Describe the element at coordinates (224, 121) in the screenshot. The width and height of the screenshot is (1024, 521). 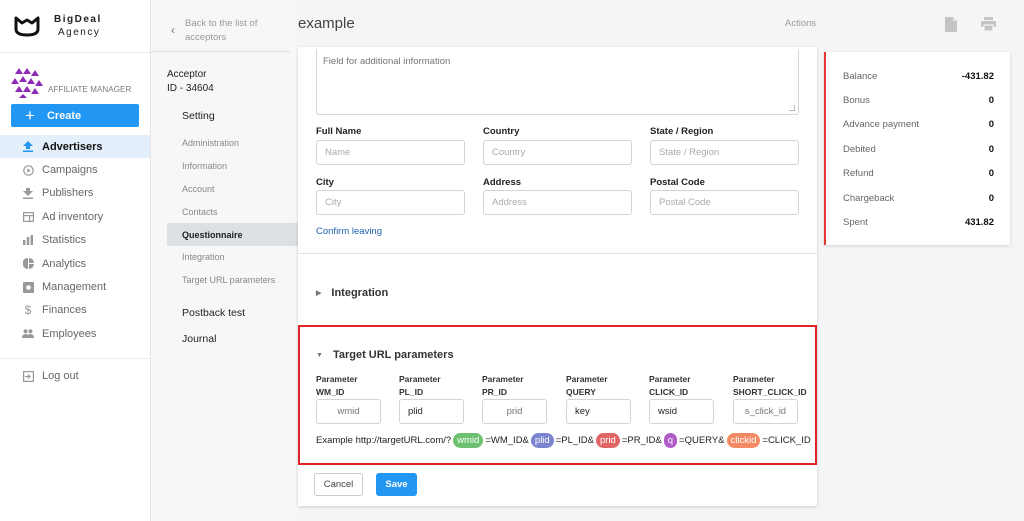
I see `setting-heading: Setting` at that location.